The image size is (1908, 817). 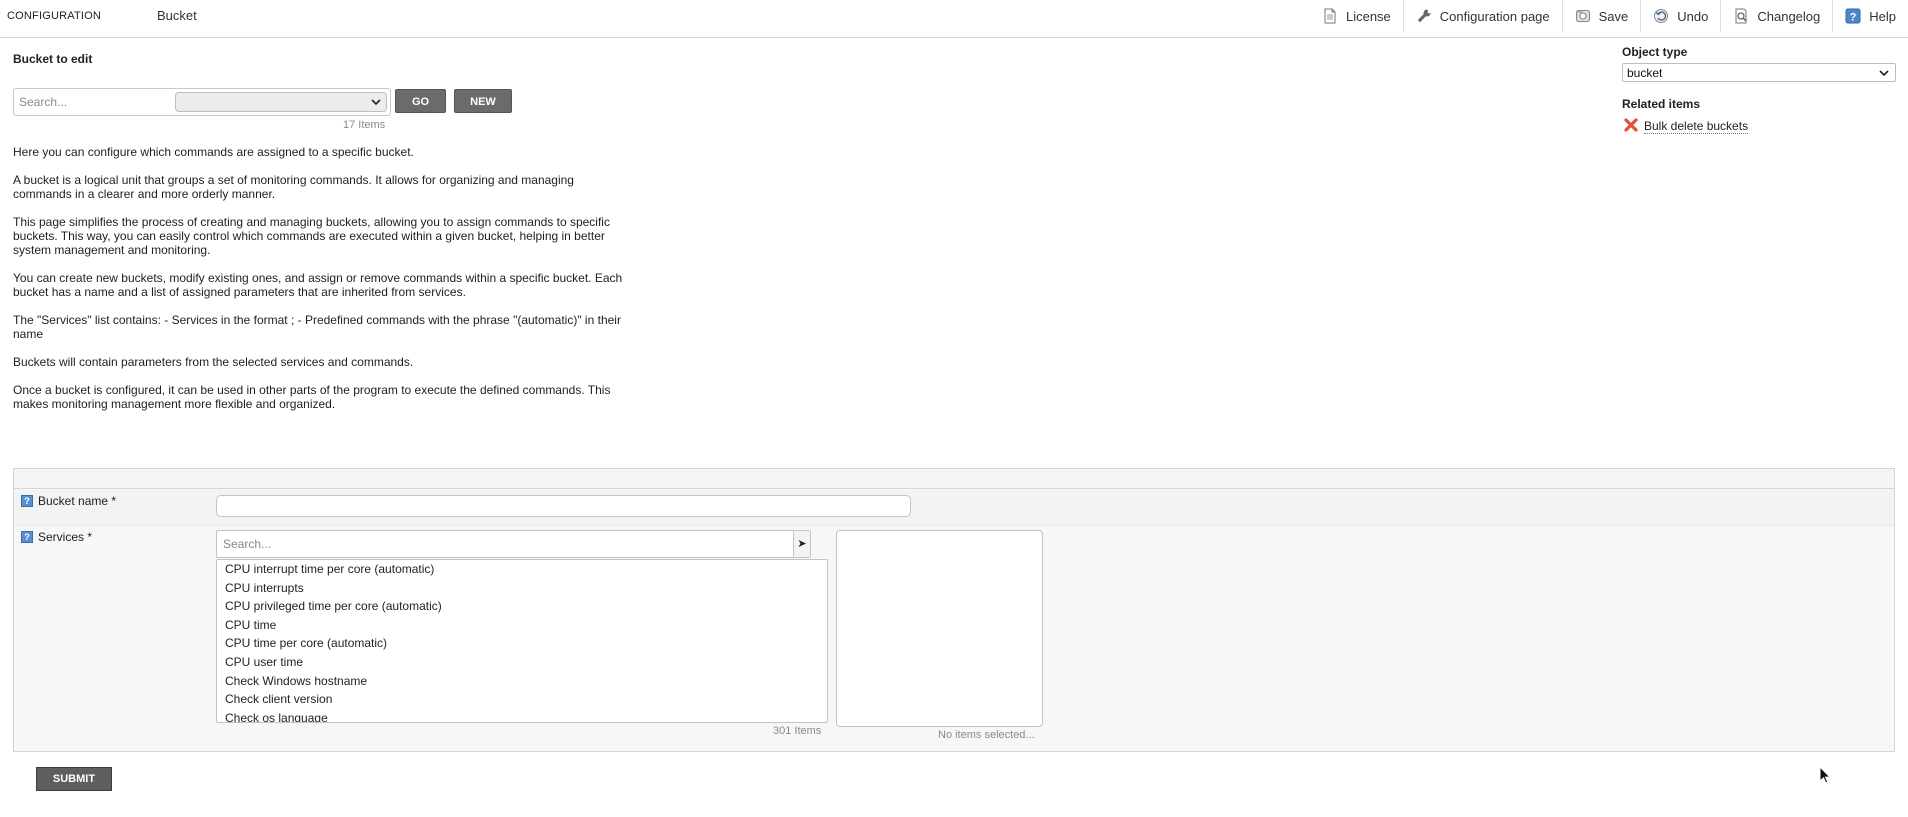 I want to click on list-item: CPU privileged time per core (automatic), so click(x=522, y=606).